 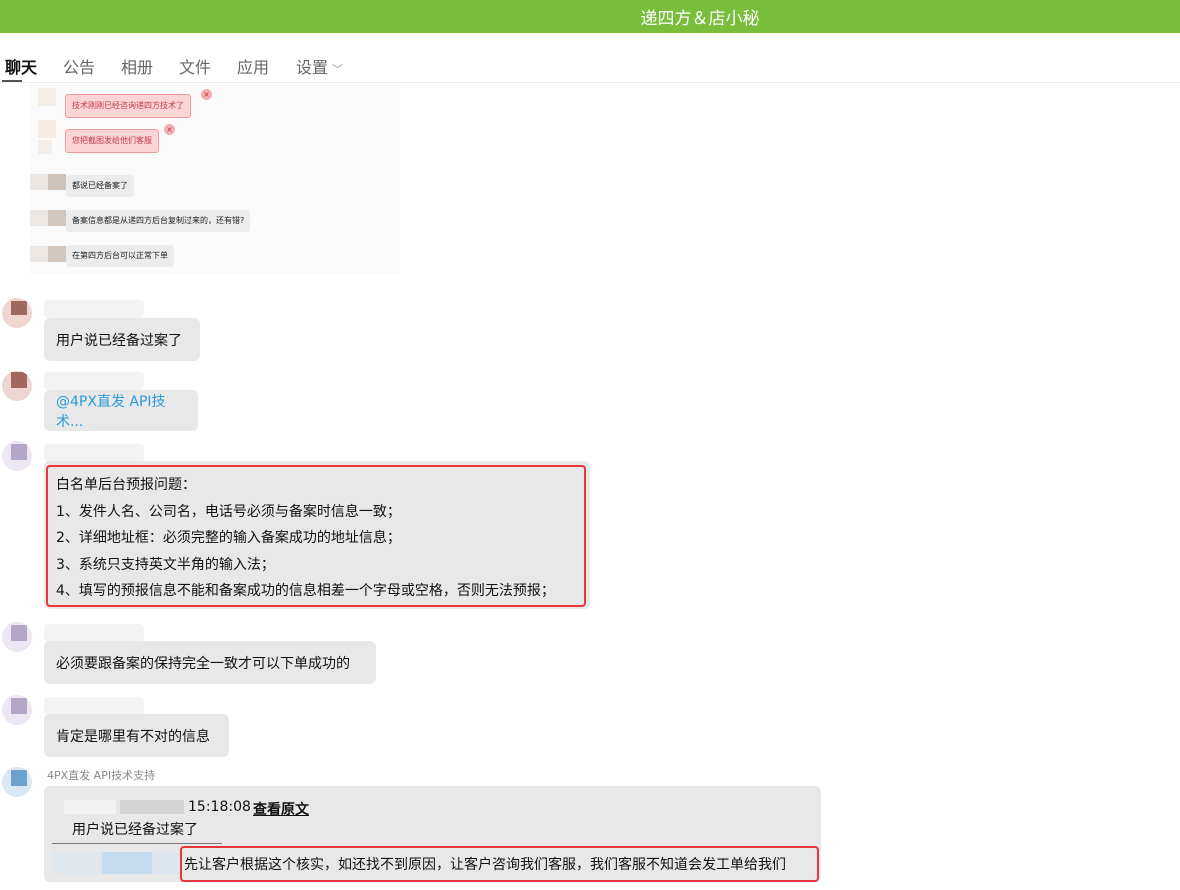 I want to click on window-titlebar: 递四方＆店小秘, so click(x=590, y=16).